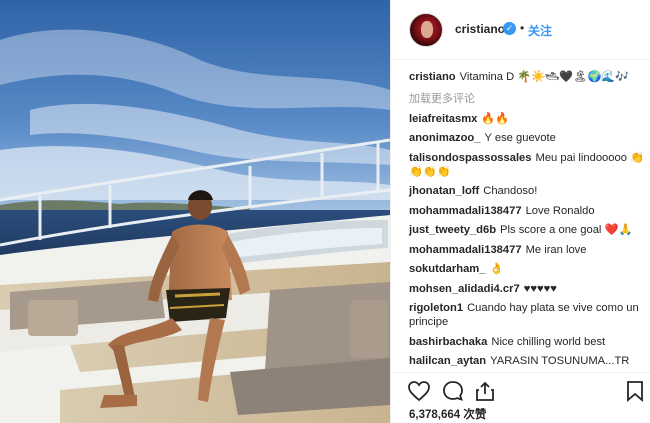 This screenshot has height=423, width=650. What do you see at coordinates (527, 98) in the screenshot?
I see `load-more-comments-link: 加载更多评论` at bounding box center [527, 98].